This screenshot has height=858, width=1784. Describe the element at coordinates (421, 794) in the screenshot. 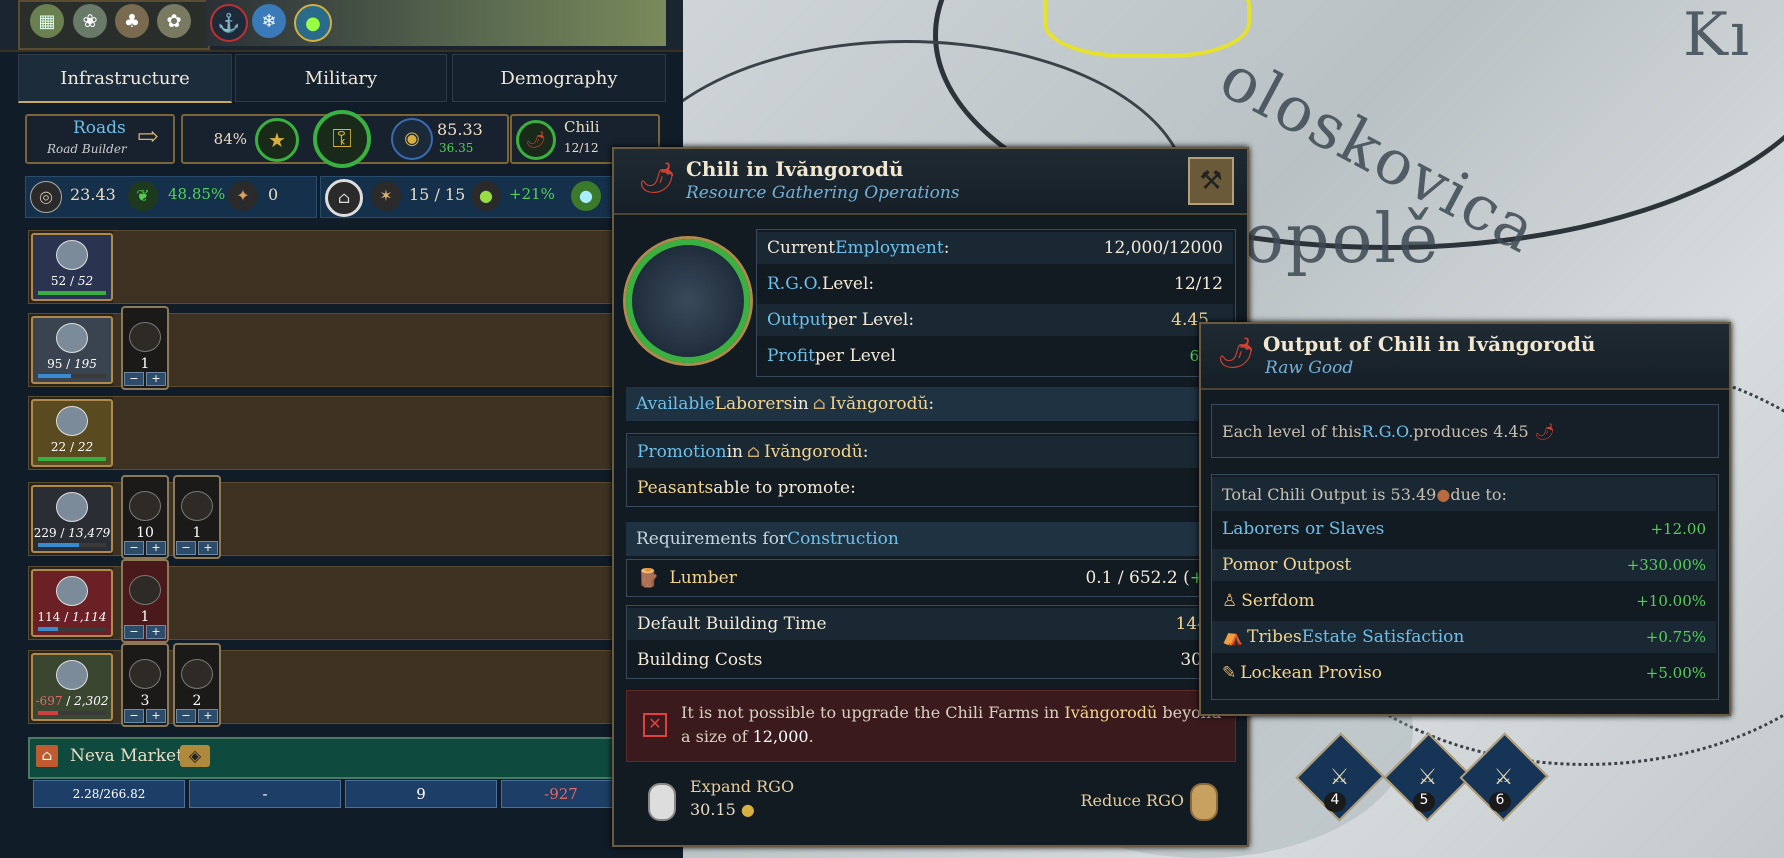

I see `market-stat: 9` at that location.